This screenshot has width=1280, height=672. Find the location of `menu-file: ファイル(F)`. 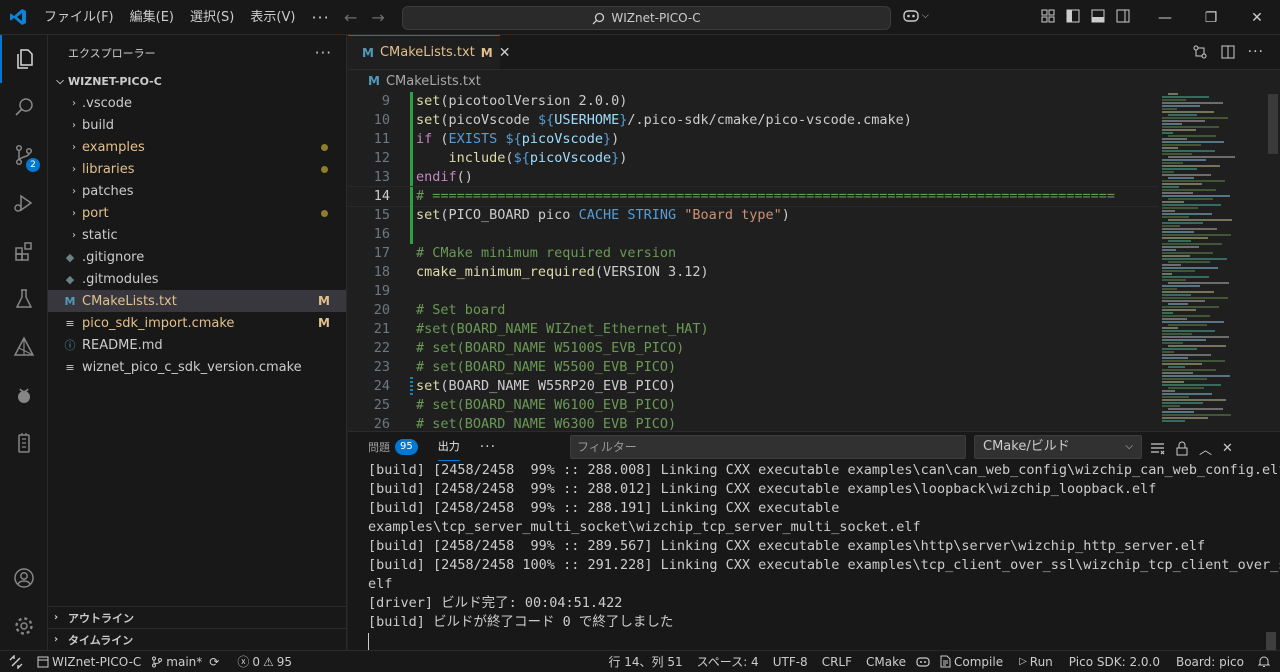

menu-file: ファイル(F) is located at coordinates (79, 17).